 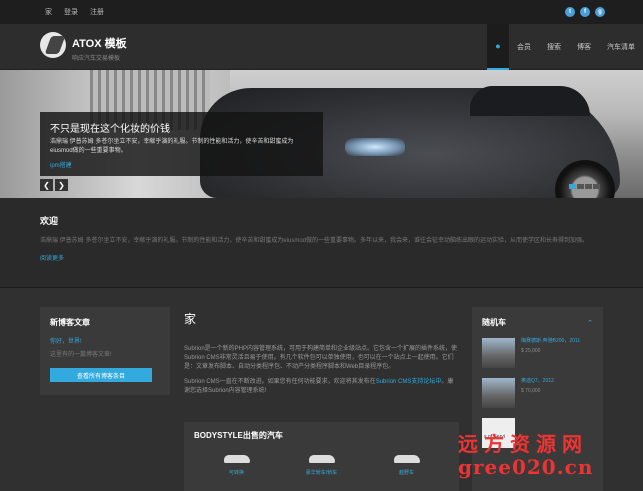 I want to click on bodystyle-sedan: 豪华轿车/轿车, so click(x=322, y=465).